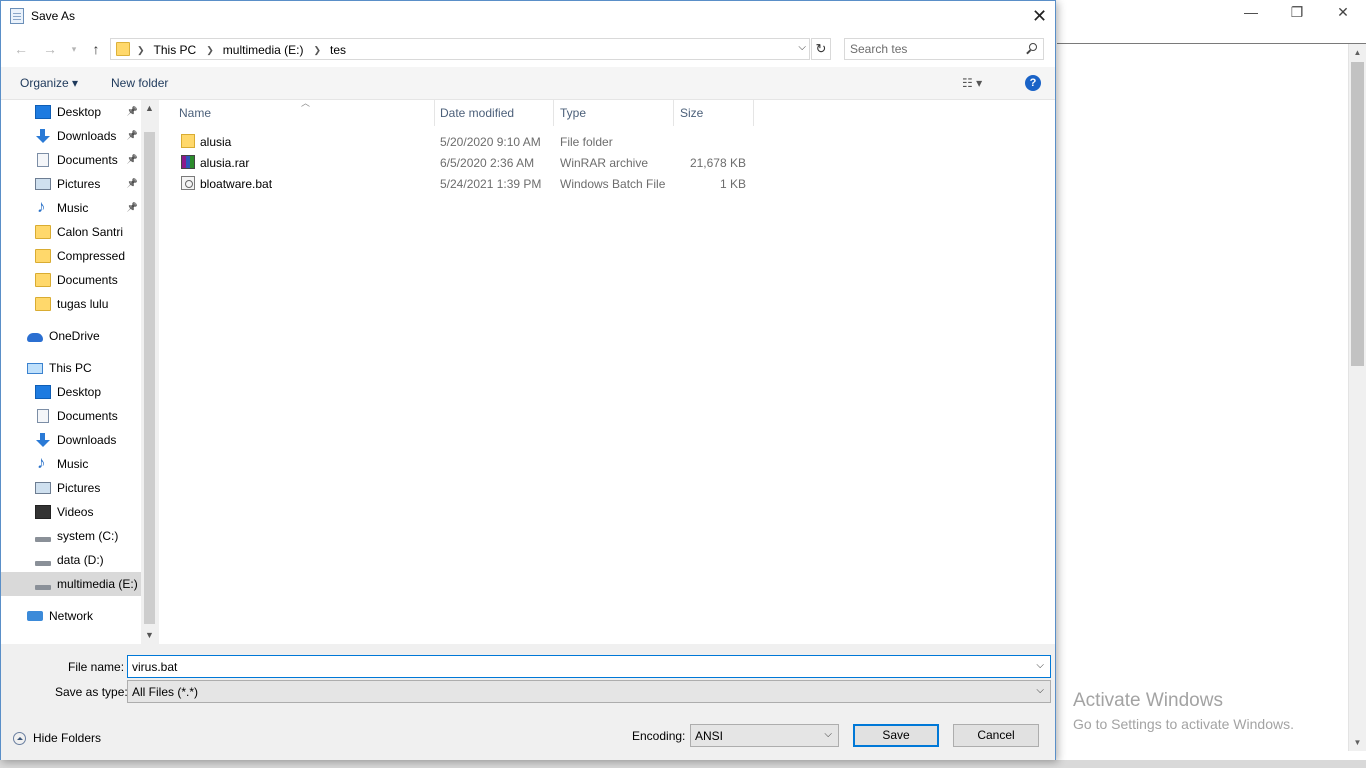 This screenshot has height=768, width=1366. I want to click on down-icon, so click(43, 440).